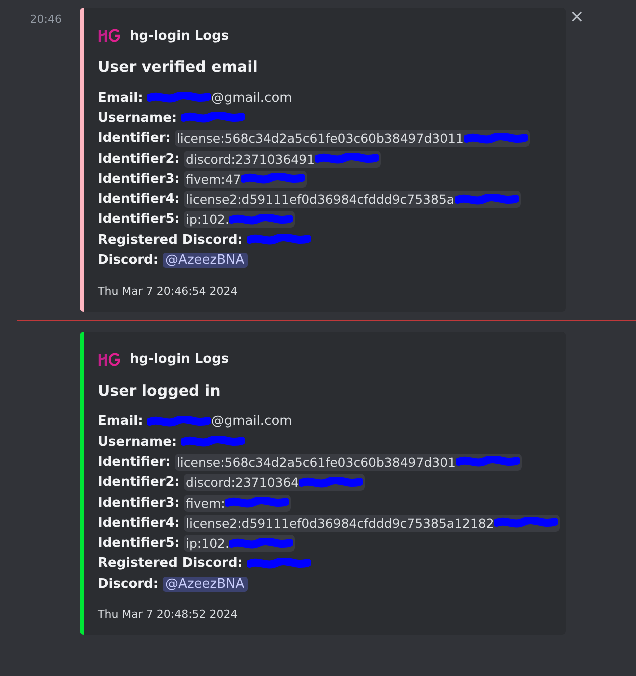 The width and height of the screenshot is (636, 676). Describe the element at coordinates (320, 138) in the screenshot. I see `field-value: license:568c34d2a5c61fe03c60b38497d3011` at that location.